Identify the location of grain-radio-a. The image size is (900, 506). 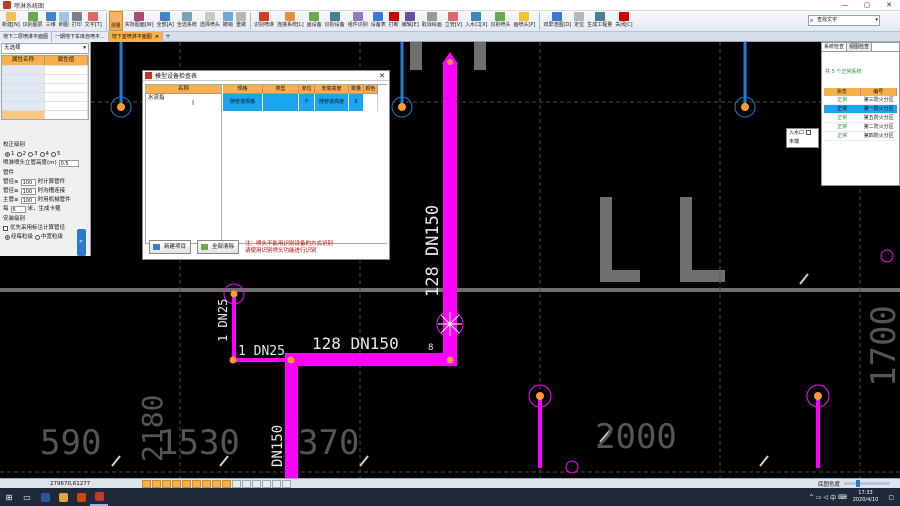
(7, 237).